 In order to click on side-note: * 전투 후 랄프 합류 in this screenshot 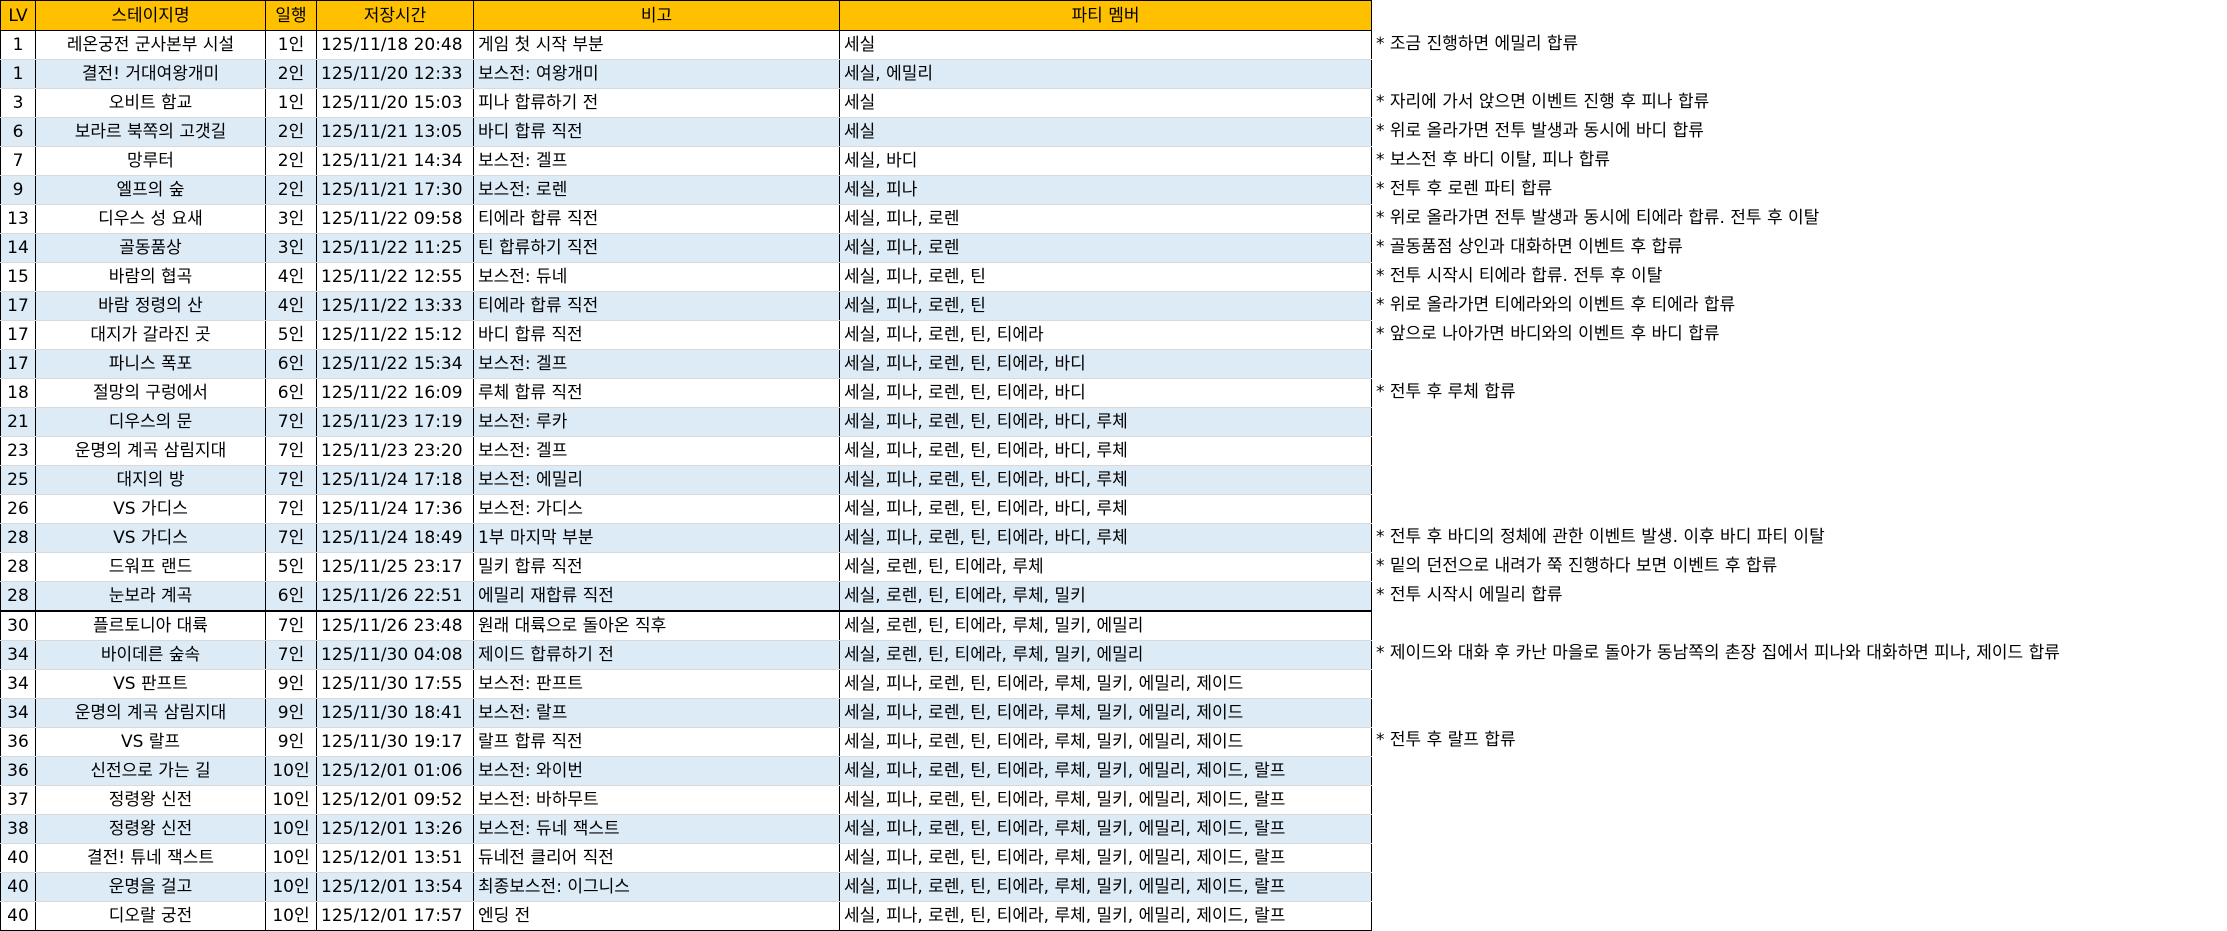, I will do `click(1798, 740)`.